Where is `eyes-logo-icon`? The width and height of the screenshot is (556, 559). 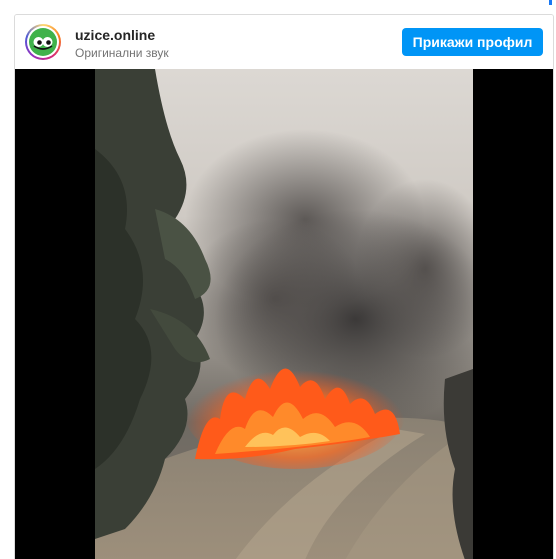
eyes-logo-icon is located at coordinates (43, 42).